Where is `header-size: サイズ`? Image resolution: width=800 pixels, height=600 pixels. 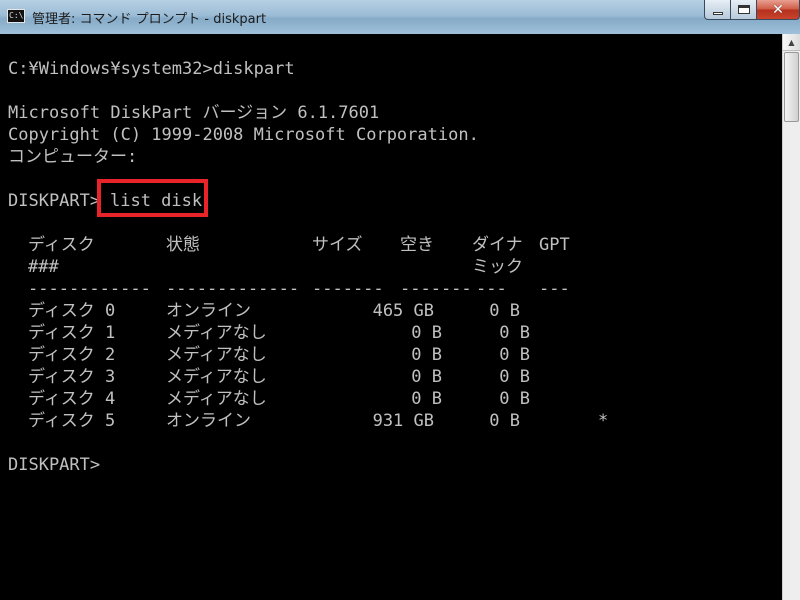 header-size: サイズ is located at coordinates (337, 245).